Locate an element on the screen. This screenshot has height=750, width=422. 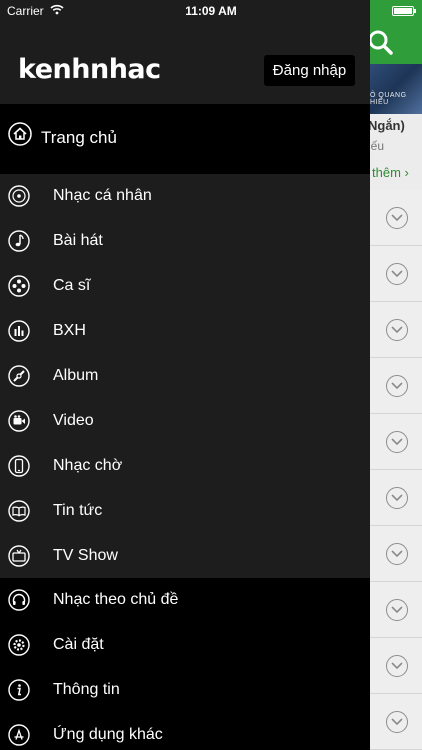
nav-item-charts: BXH is located at coordinates (185, 331).